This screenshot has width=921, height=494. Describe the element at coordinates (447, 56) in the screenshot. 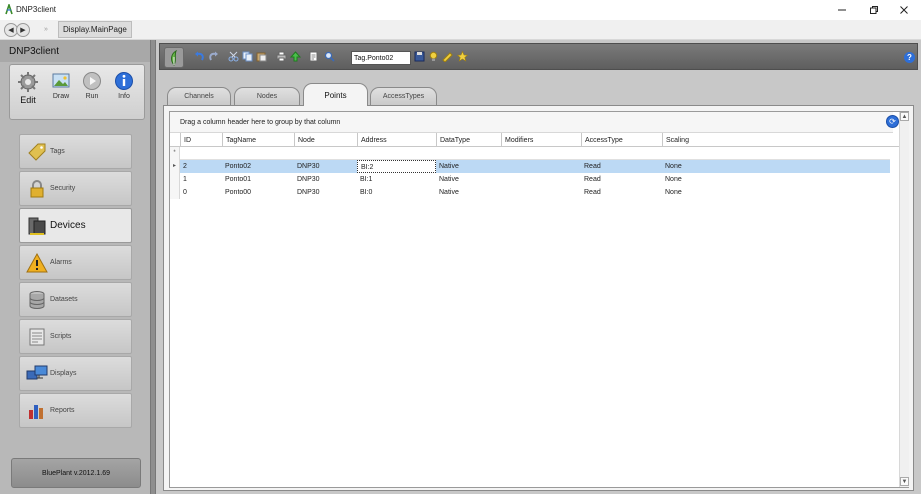

I see `edit-tag-icon` at that location.